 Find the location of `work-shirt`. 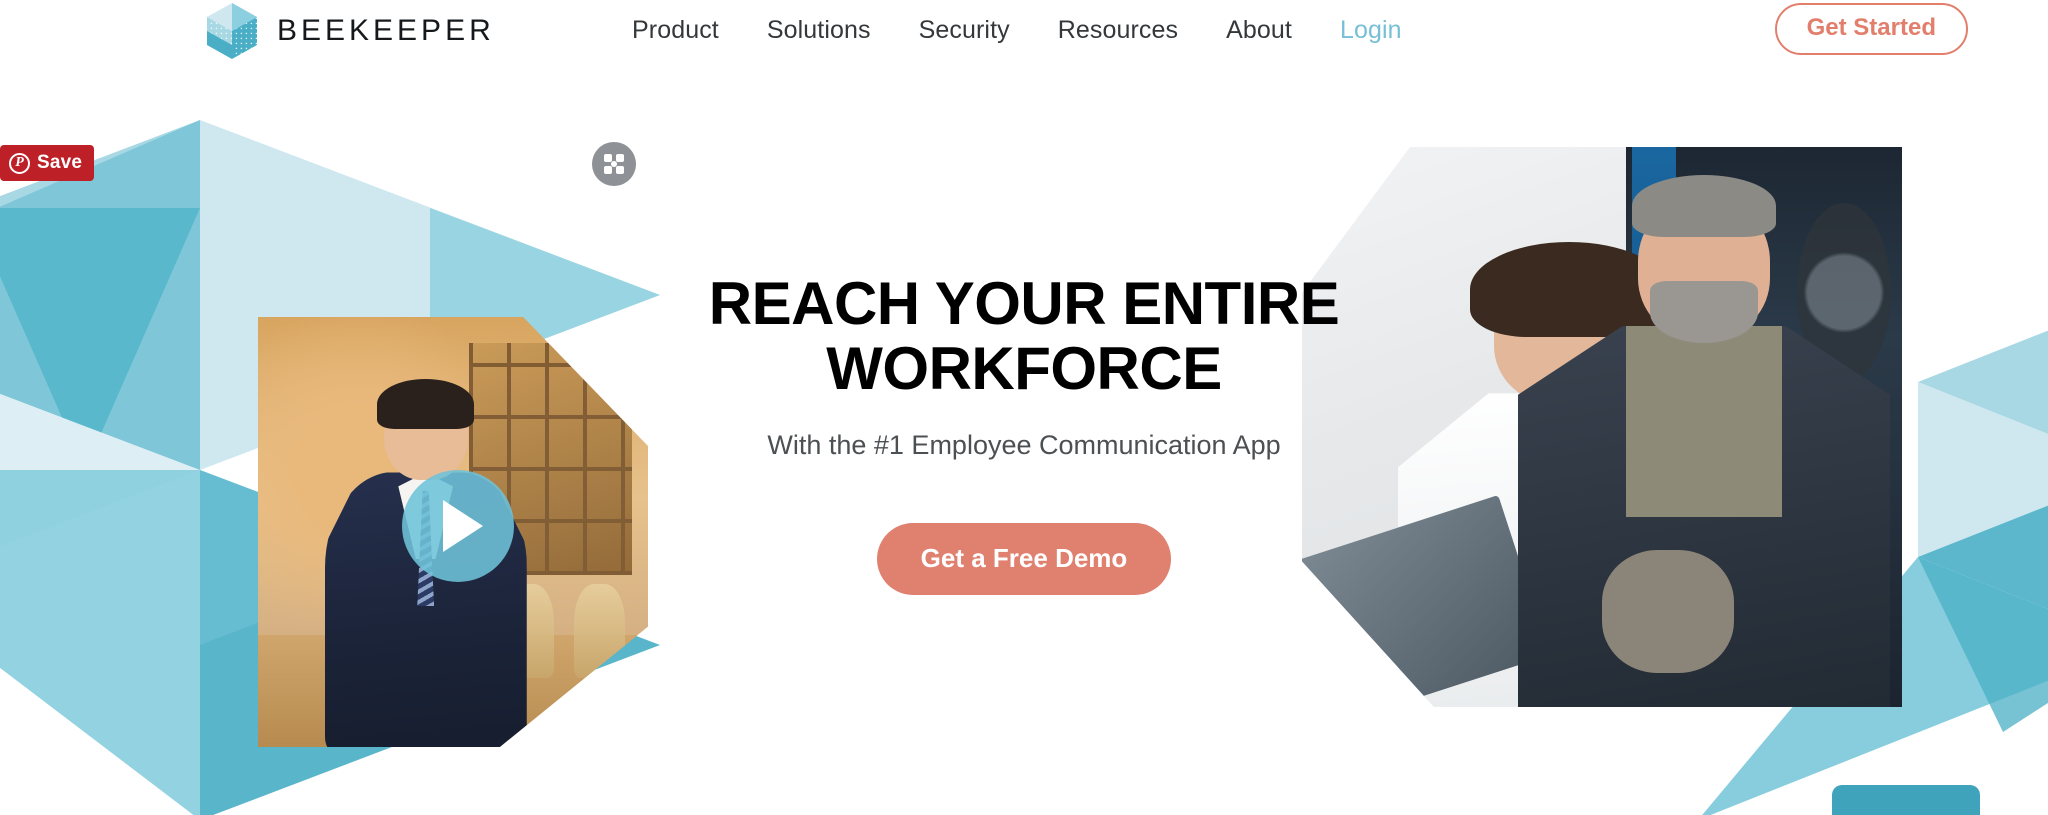

work-shirt is located at coordinates (1704, 421).